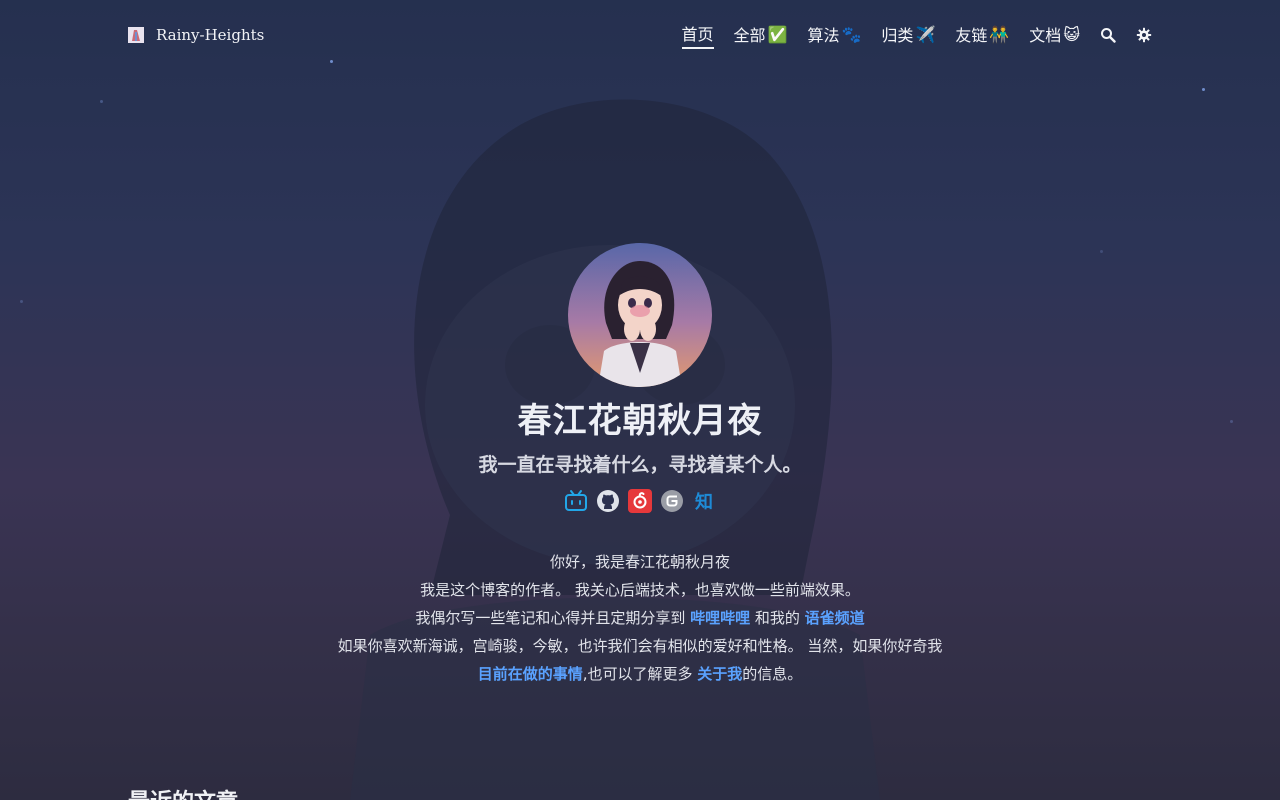 This screenshot has width=1280, height=800. I want to click on nav-categories: 归类 ✈️, so click(908, 35).